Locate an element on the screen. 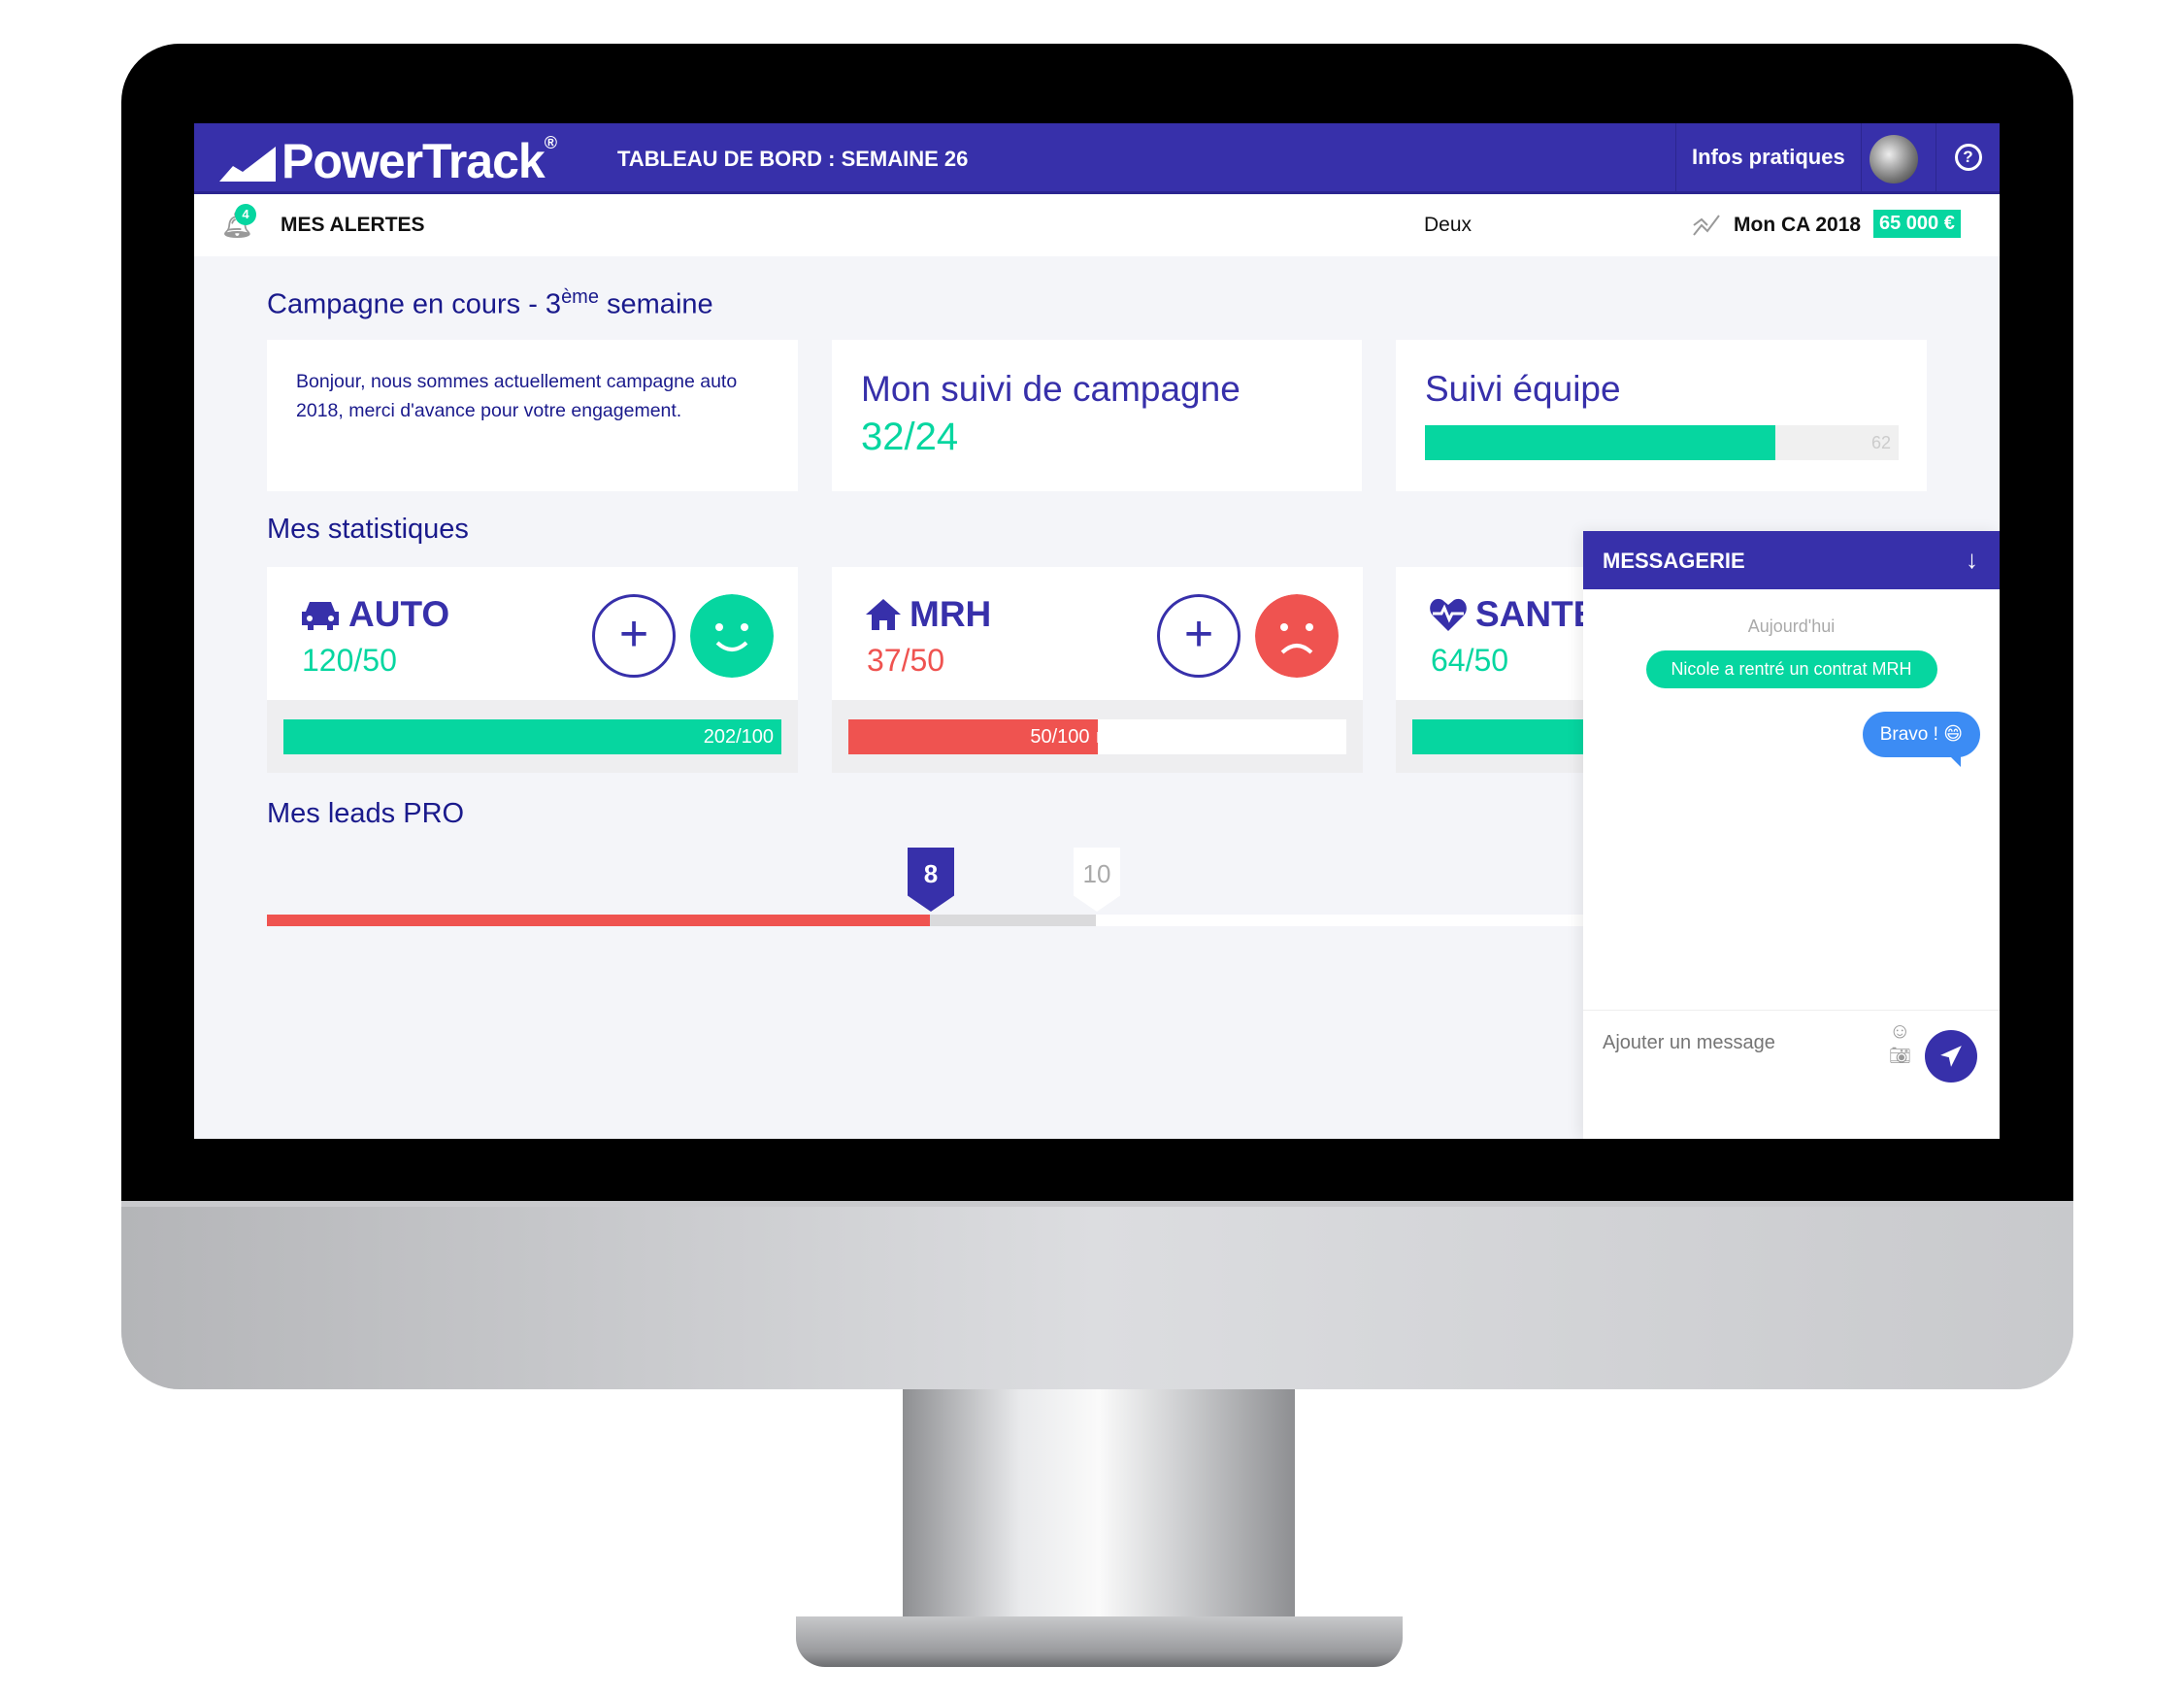 The width and height of the screenshot is (2184, 1699). ghost-label: nt équipe is located at coordinates (1136, 737).